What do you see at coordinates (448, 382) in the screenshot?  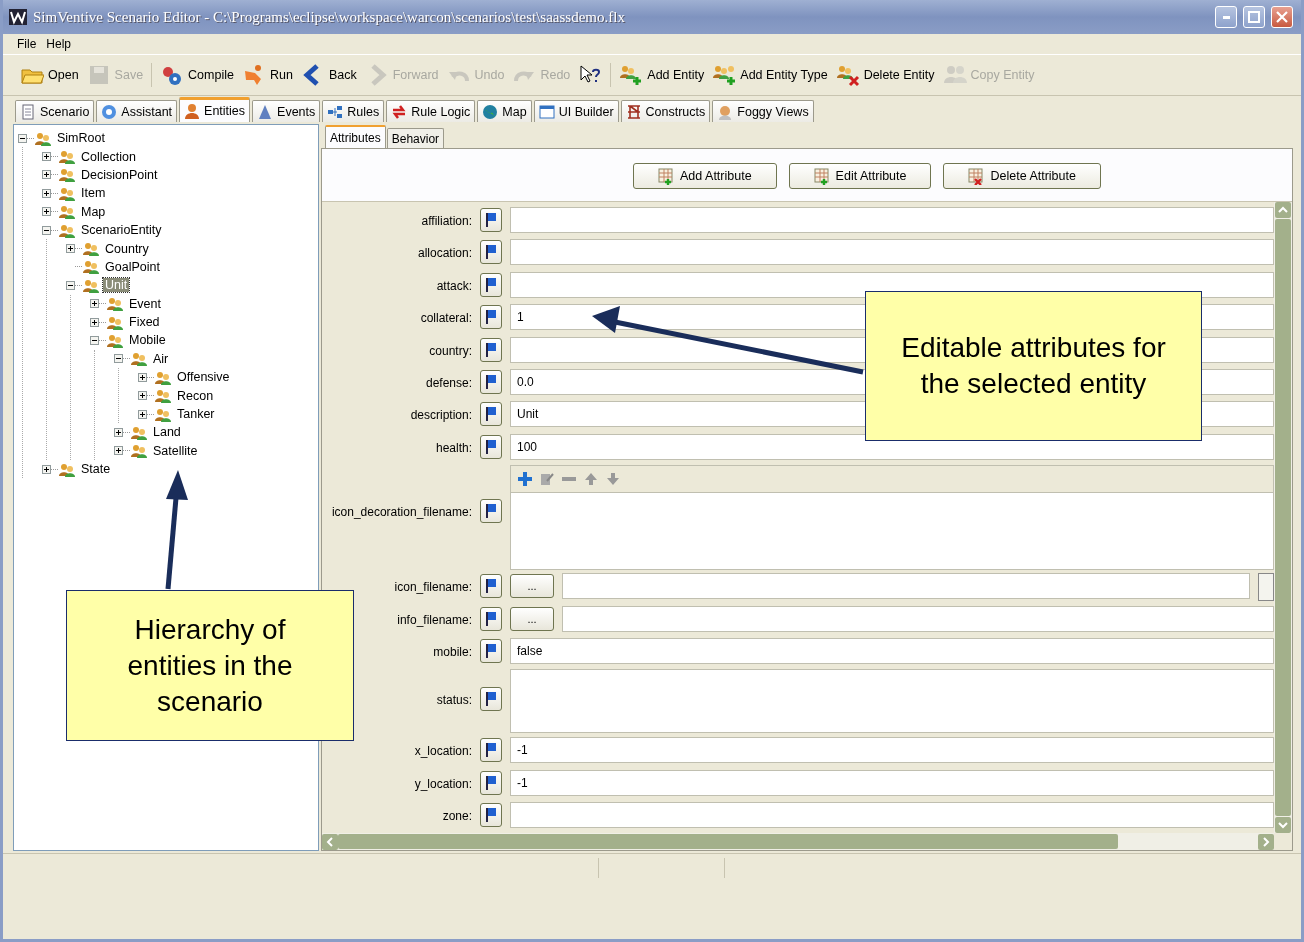 I see `attribute-label: defense:` at bounding box center [448, 382].